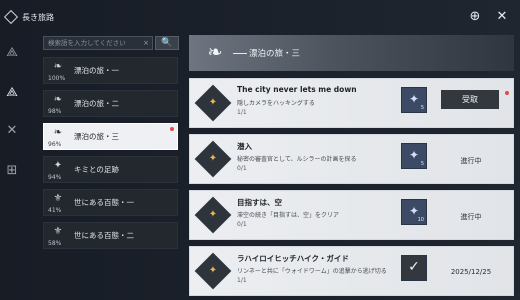  What do you see at coordinates (96, 70) in the screenshot?
I see `category-label: 漂泊の旅・一` at bounding box center [96, 70].